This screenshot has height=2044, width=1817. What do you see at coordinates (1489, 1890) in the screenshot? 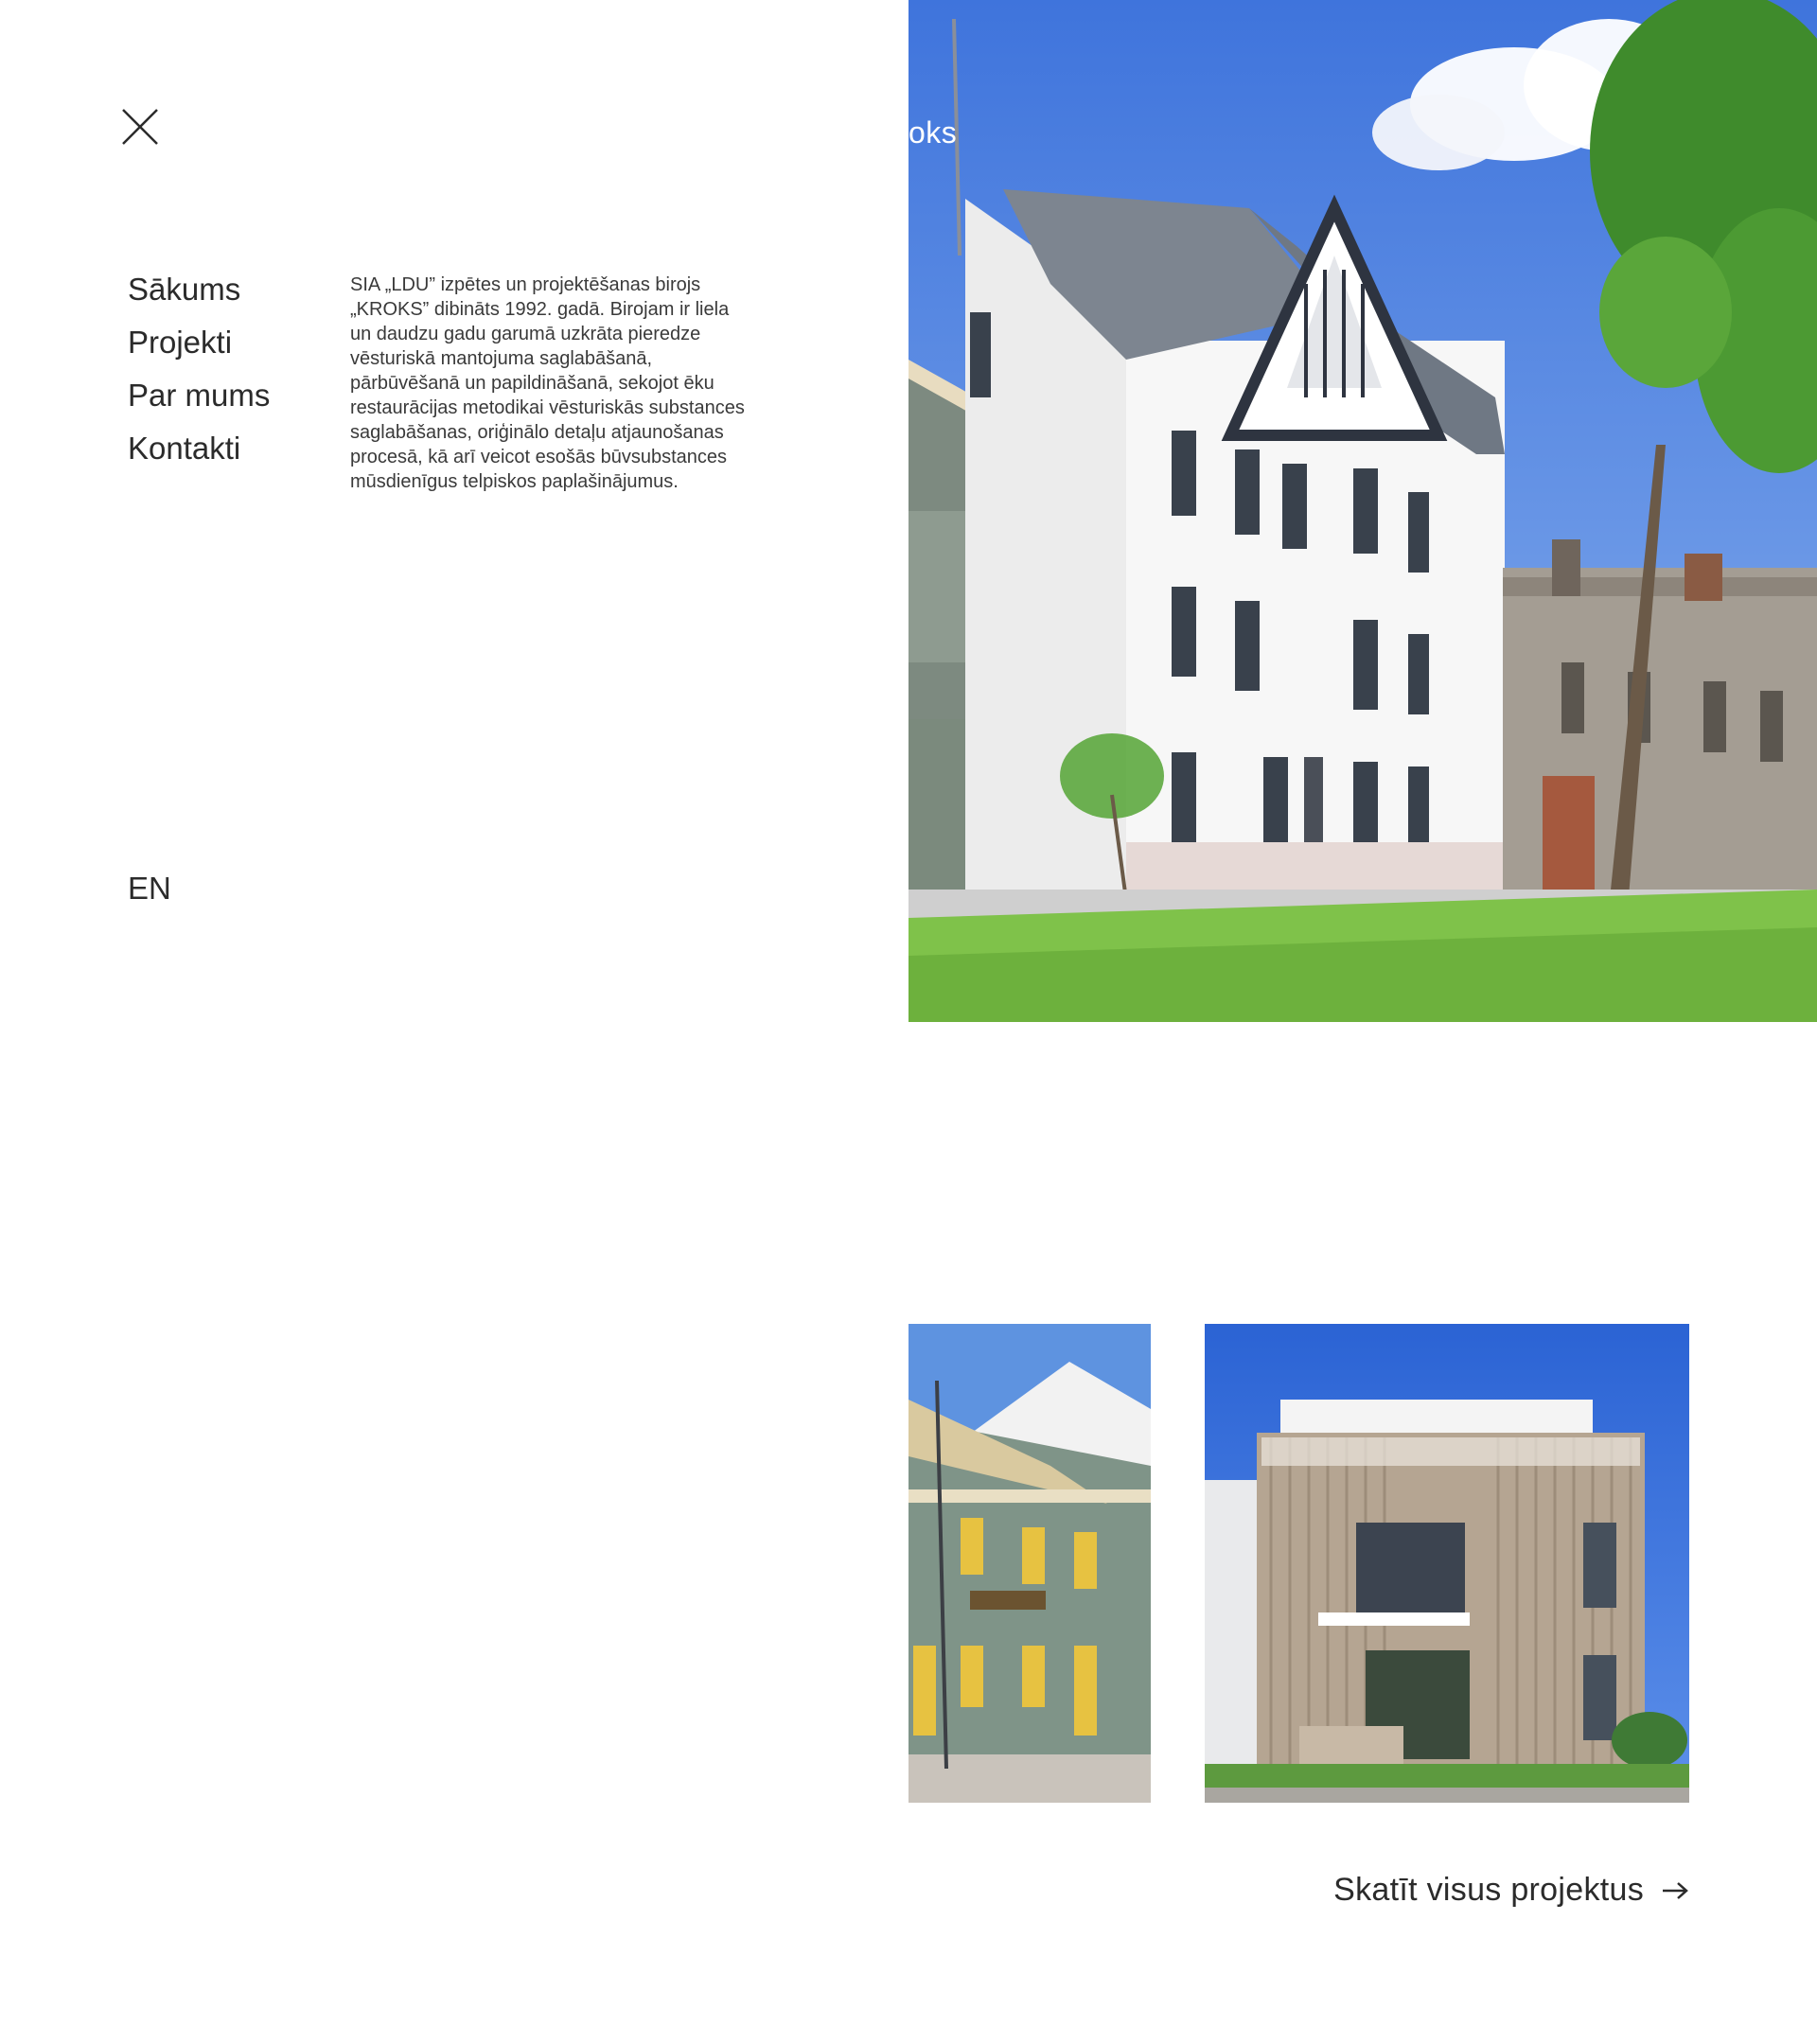
I see `view-all-projects-label: Skatīt visus projektus` at bounding box center [1489, 1890].